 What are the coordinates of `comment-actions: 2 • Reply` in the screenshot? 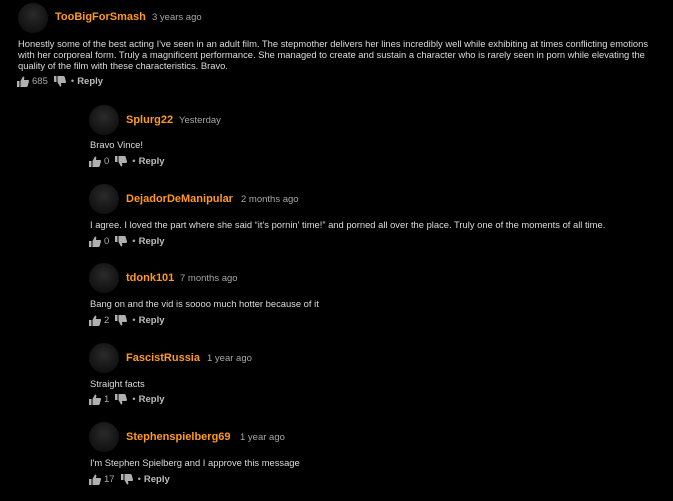 It's located at (127, 320).